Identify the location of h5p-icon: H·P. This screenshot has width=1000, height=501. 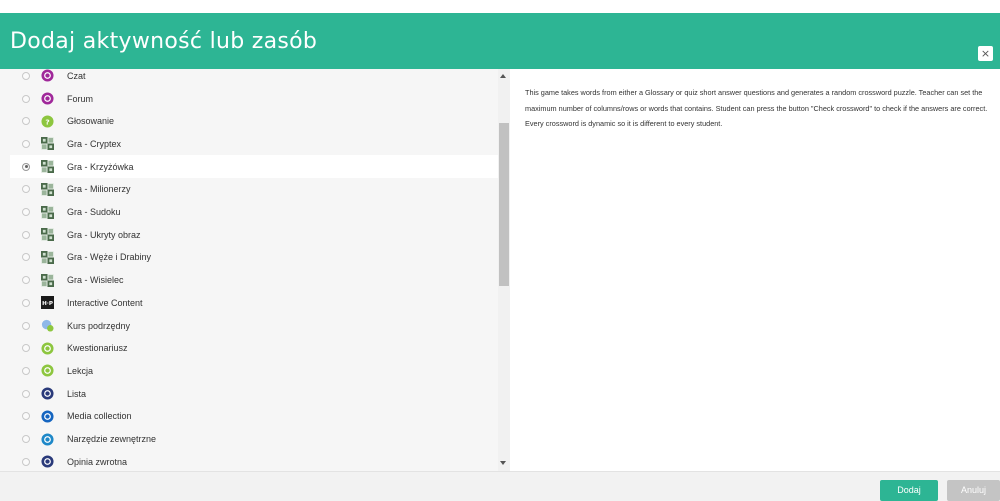
(47, 303).